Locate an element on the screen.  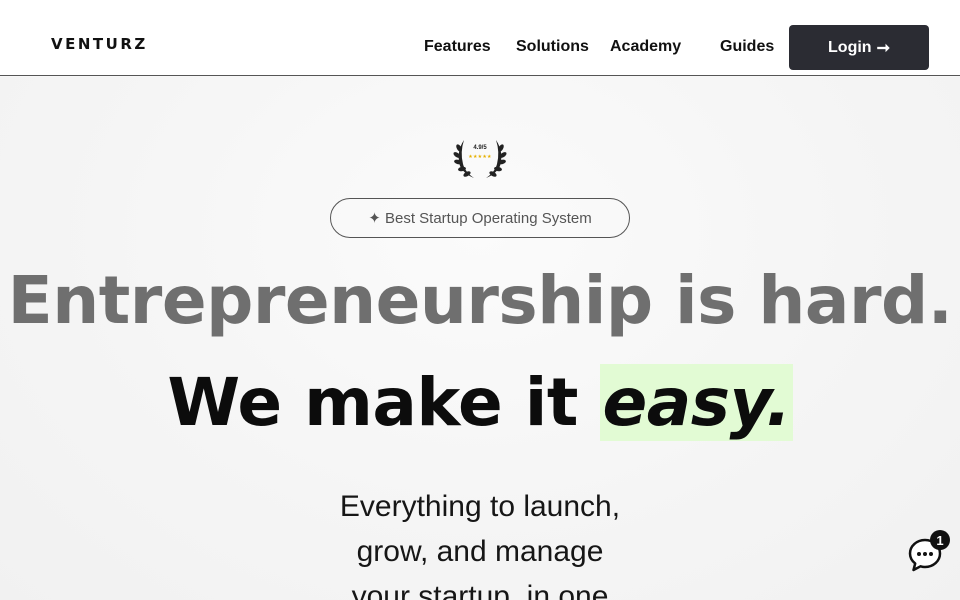
nav-features: Features is located at coordinates (457, 47).